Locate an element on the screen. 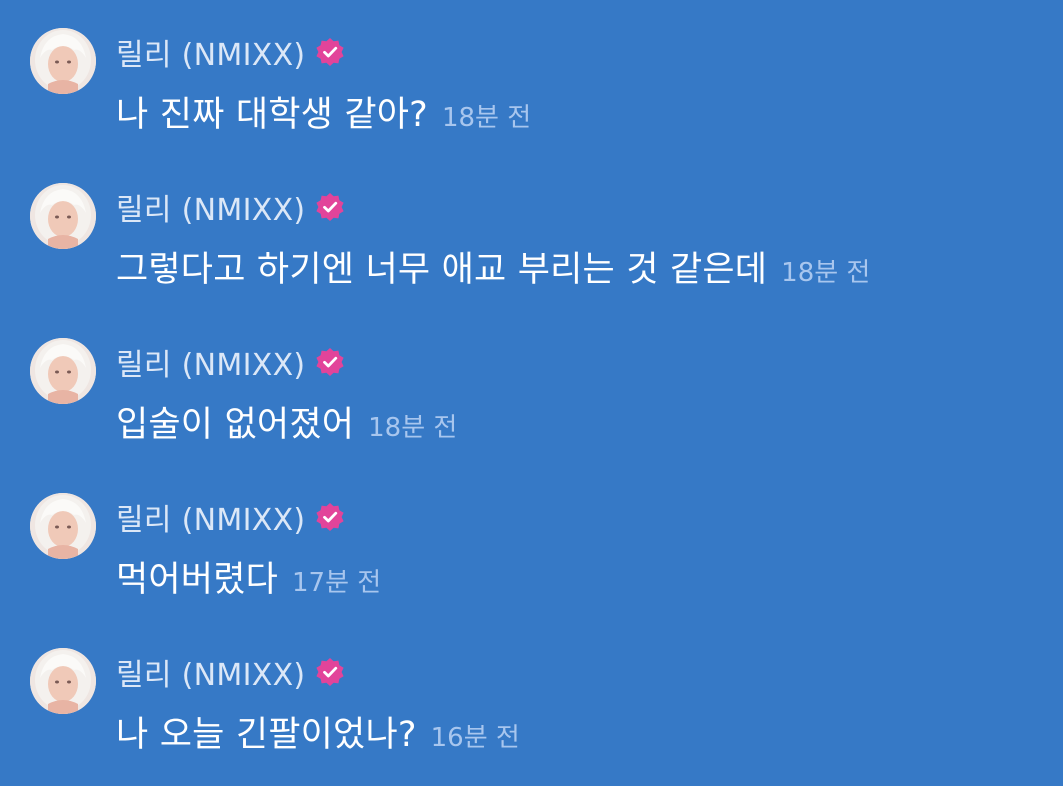  message-text: 입술이 없어졌어 is located at coordinates (235, 425).